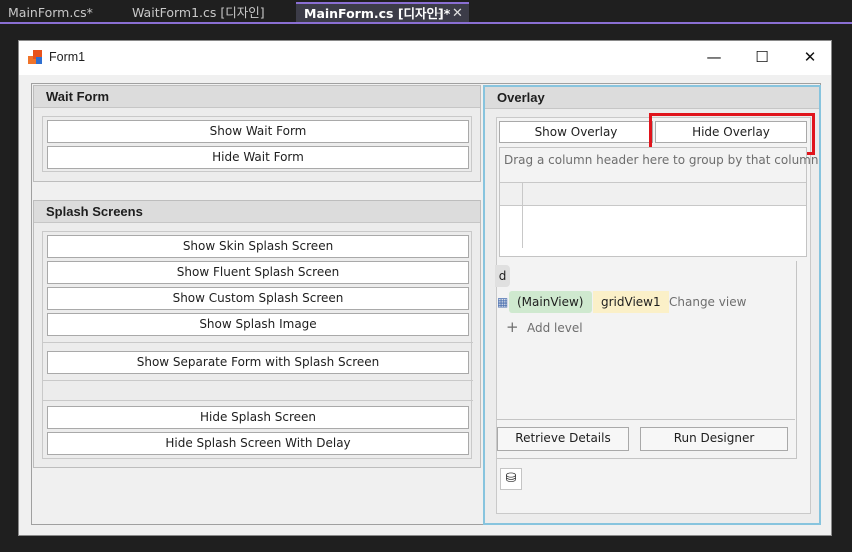 This screenshot has height=552, width=852. I want to click on show-wait-form-button: Show Wait Form, so click(258, 131).